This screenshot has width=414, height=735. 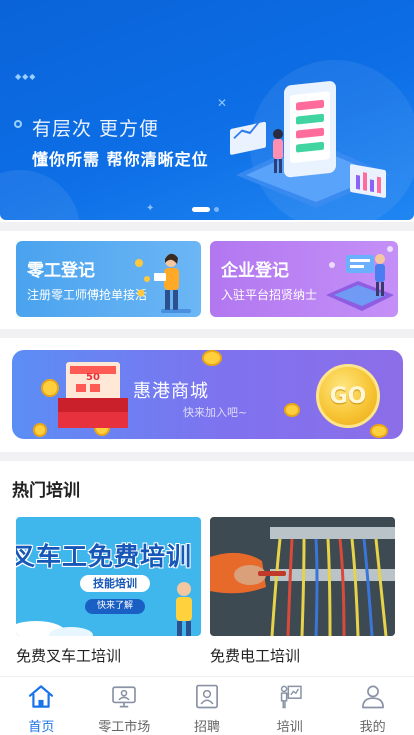 I want to click on pager-dot, so click(x=216, y=209).